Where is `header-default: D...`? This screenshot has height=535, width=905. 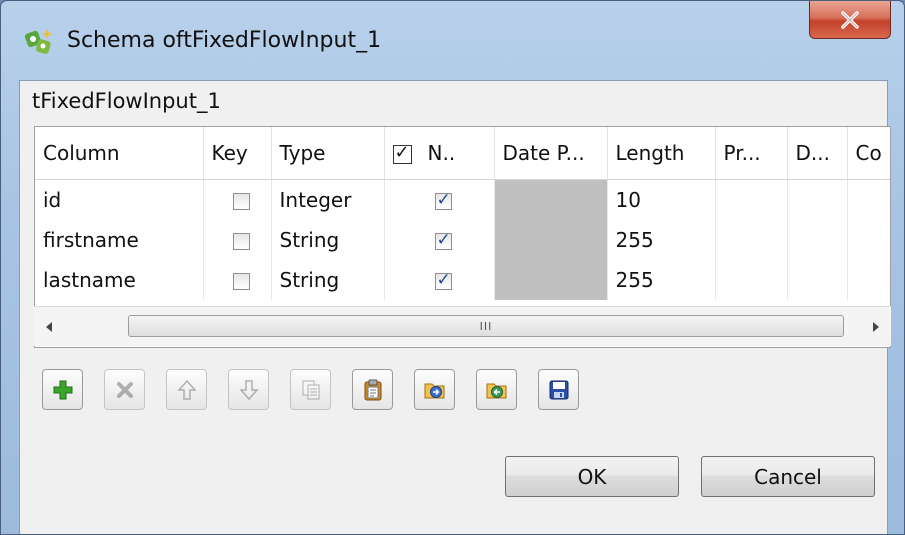 header-default: D... is located at coordinates (817, 153).